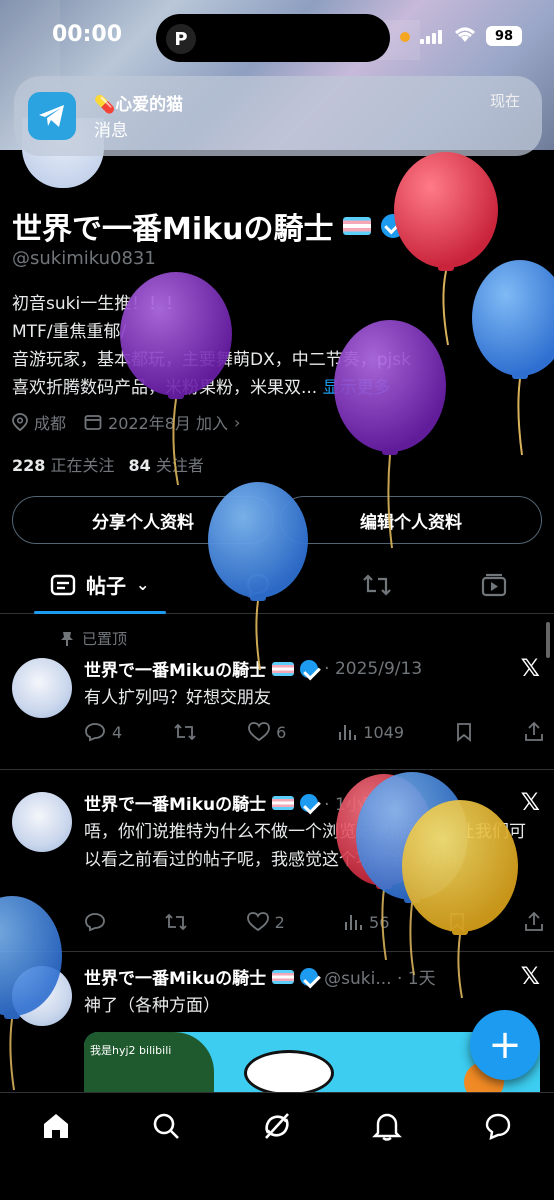 The height and width of the screenshot is (1200, 554). I want to click on battery-icon: 98, so click(504, 36).